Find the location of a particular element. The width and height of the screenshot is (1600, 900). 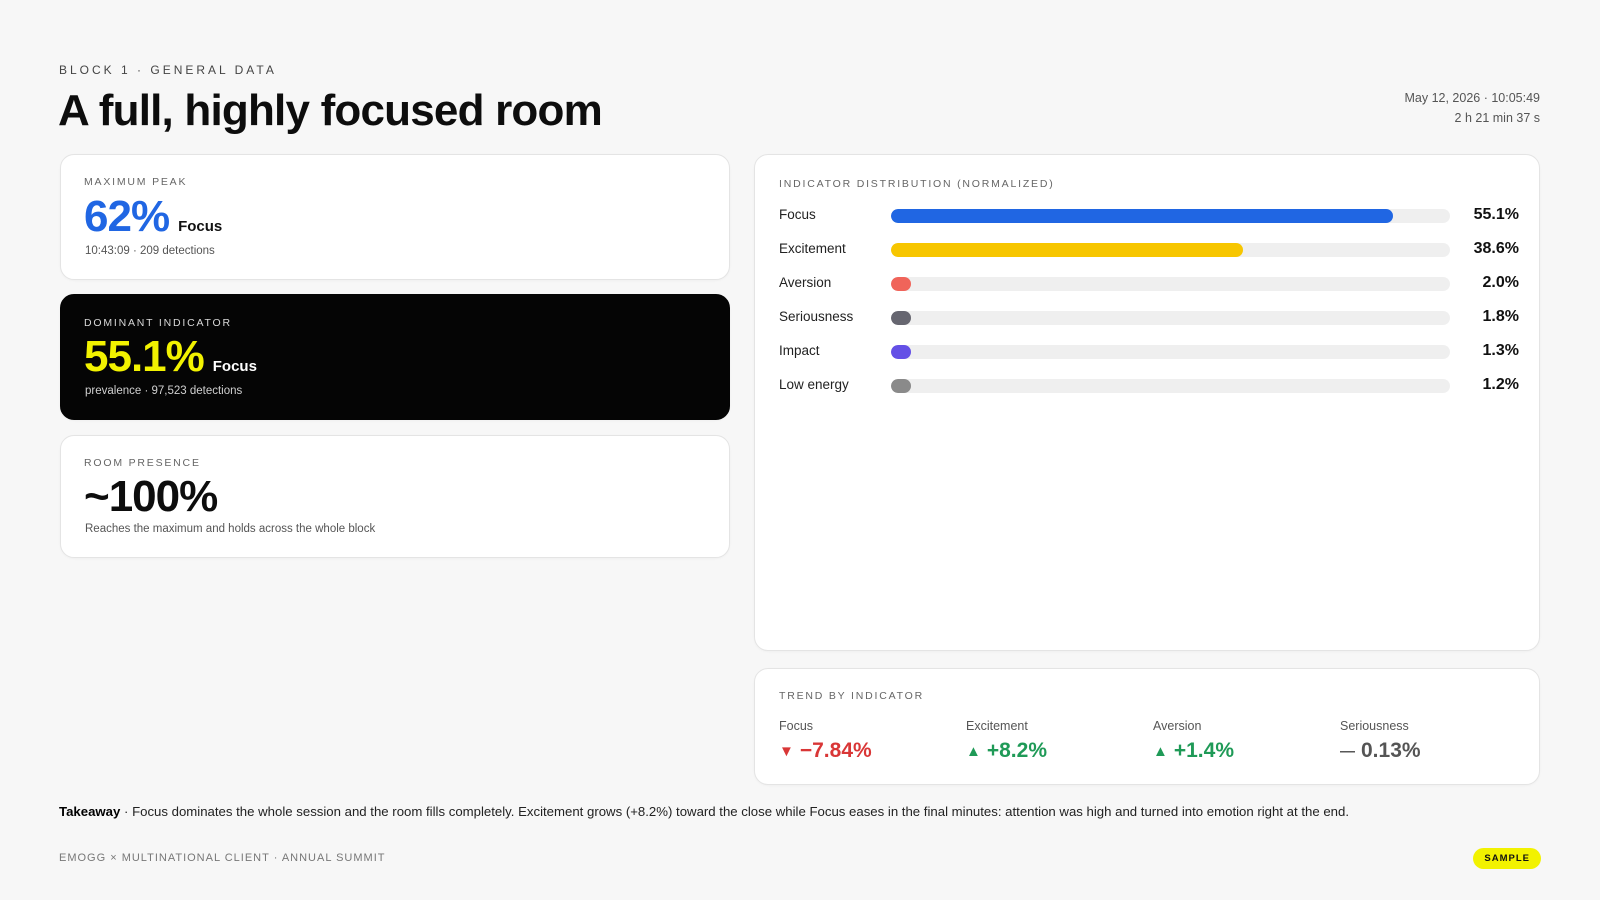

presence-value: ~100% is located at coordinates (151, 496).